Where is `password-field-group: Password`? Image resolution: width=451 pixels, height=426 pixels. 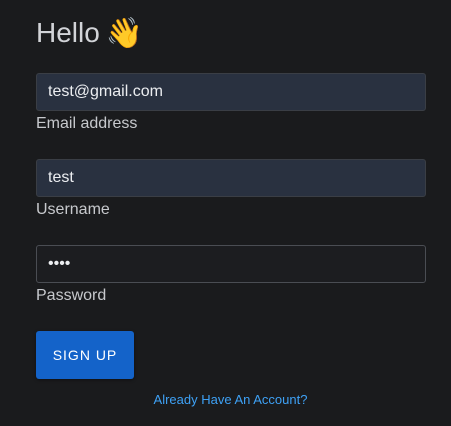 password-field-group: Password is located at coordinates (231, 275).